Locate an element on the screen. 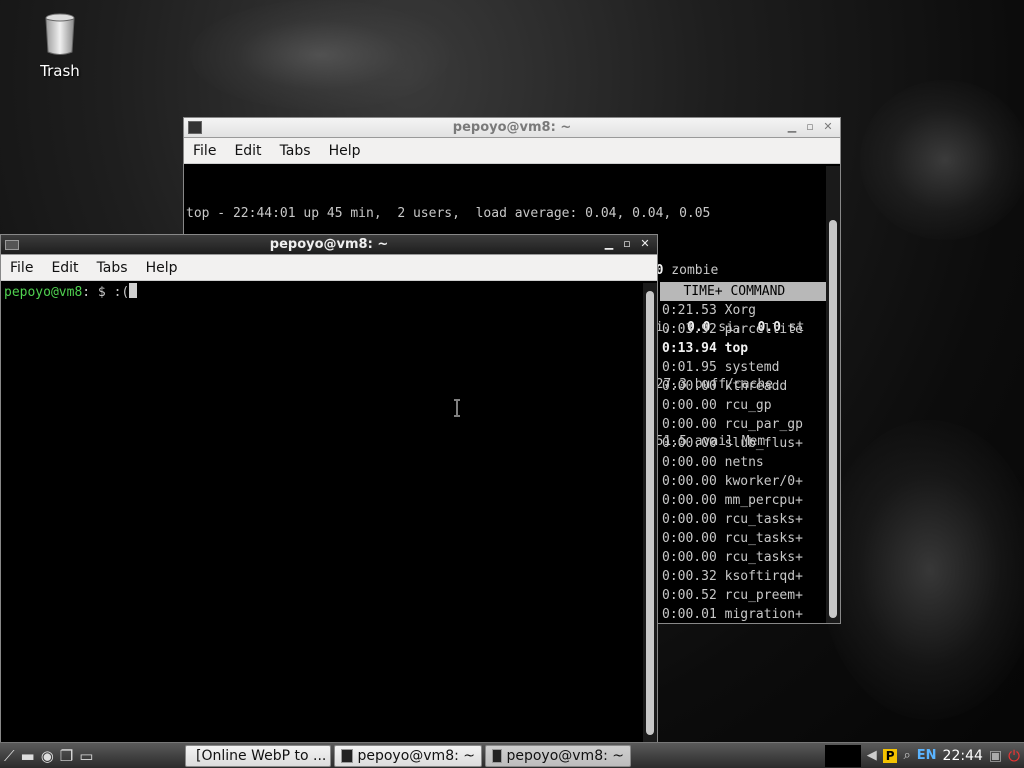 The image size is (1024, 768). process-time: 0:13.94 is located at coordinates (689, 348).